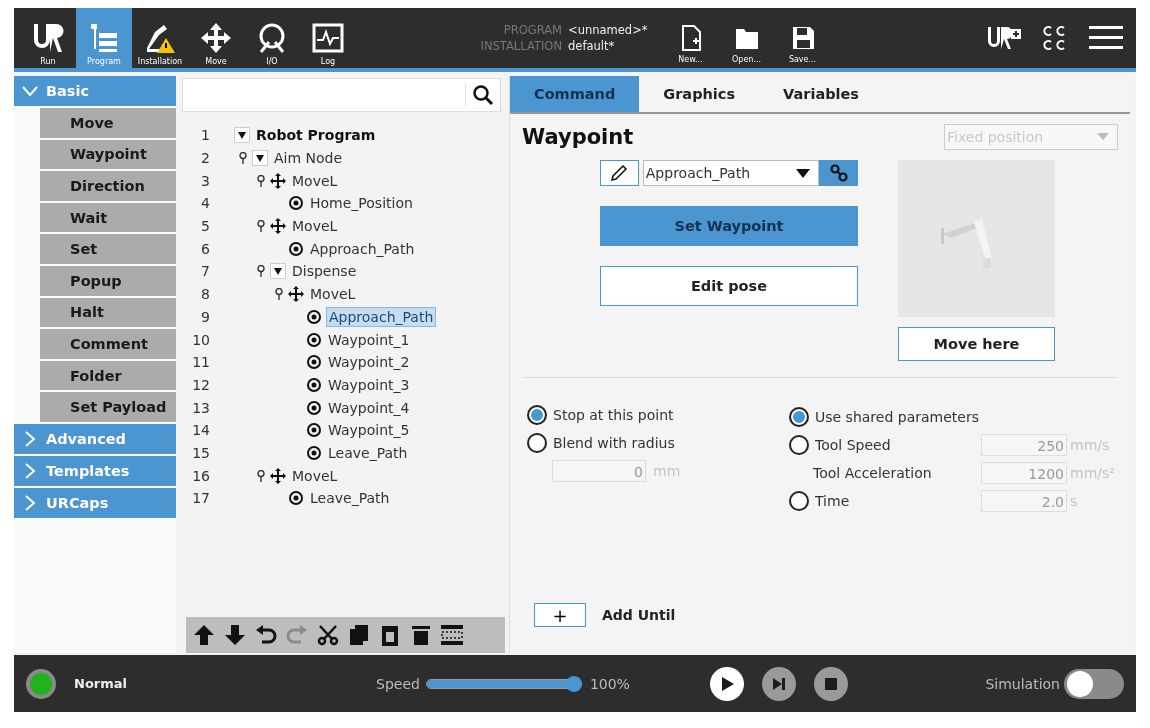  What do you see at coordinates (398, 683) in the screenshot?
I see `speed-label: Speed` at bounding box center [398, 683].